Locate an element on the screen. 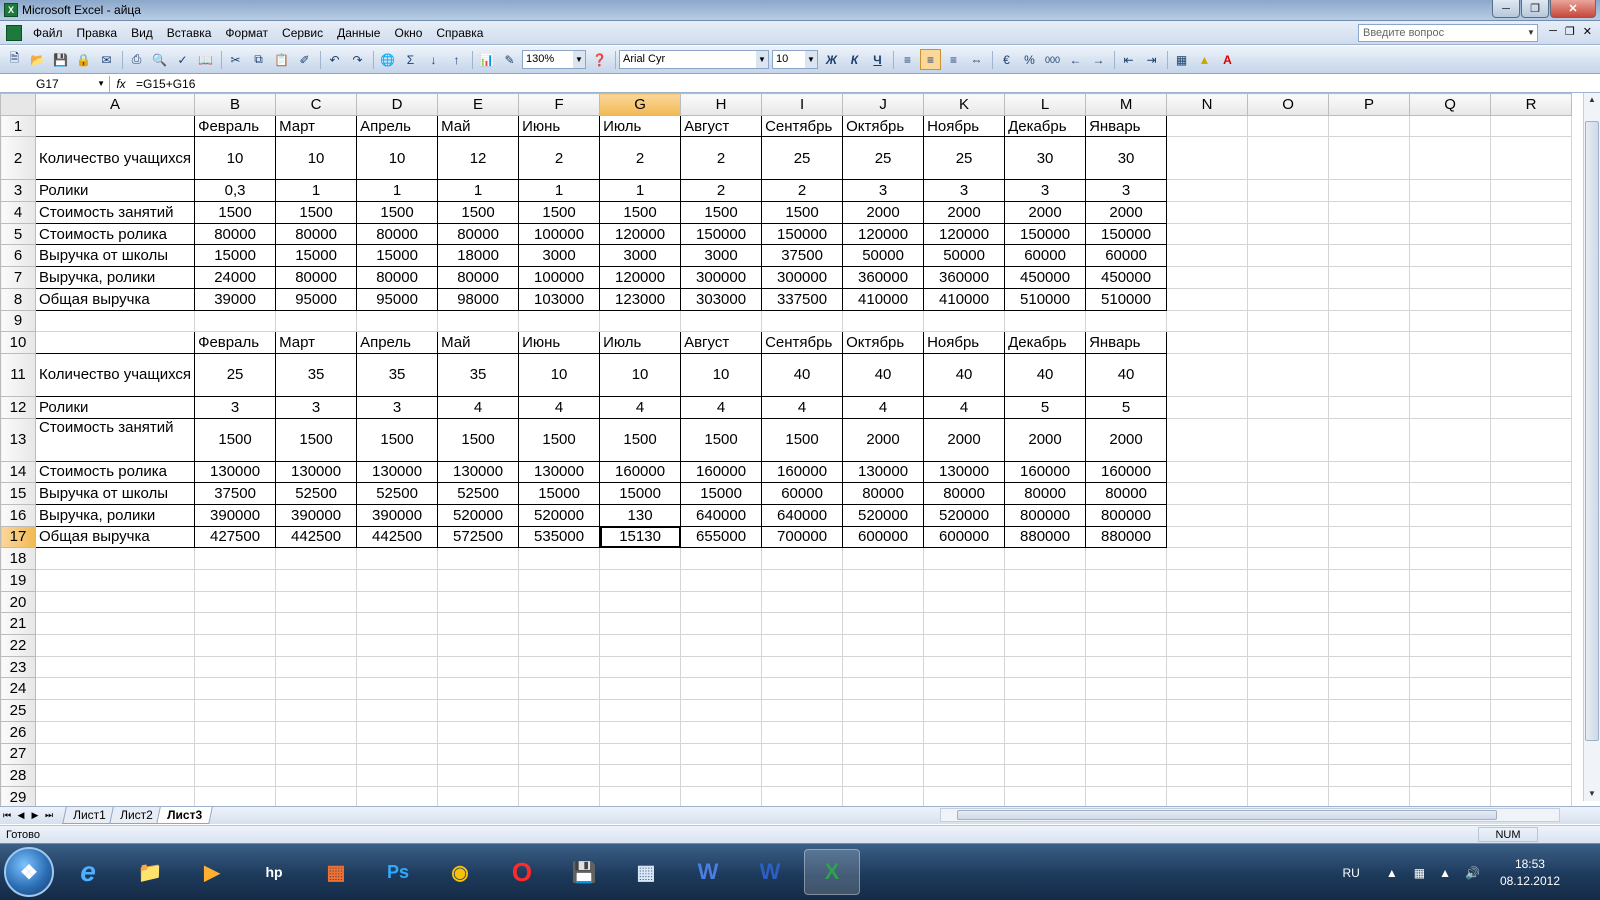 The height and width of the screenshot is (900, 1600). cell-o24 is located at coordinates (1288, 689).